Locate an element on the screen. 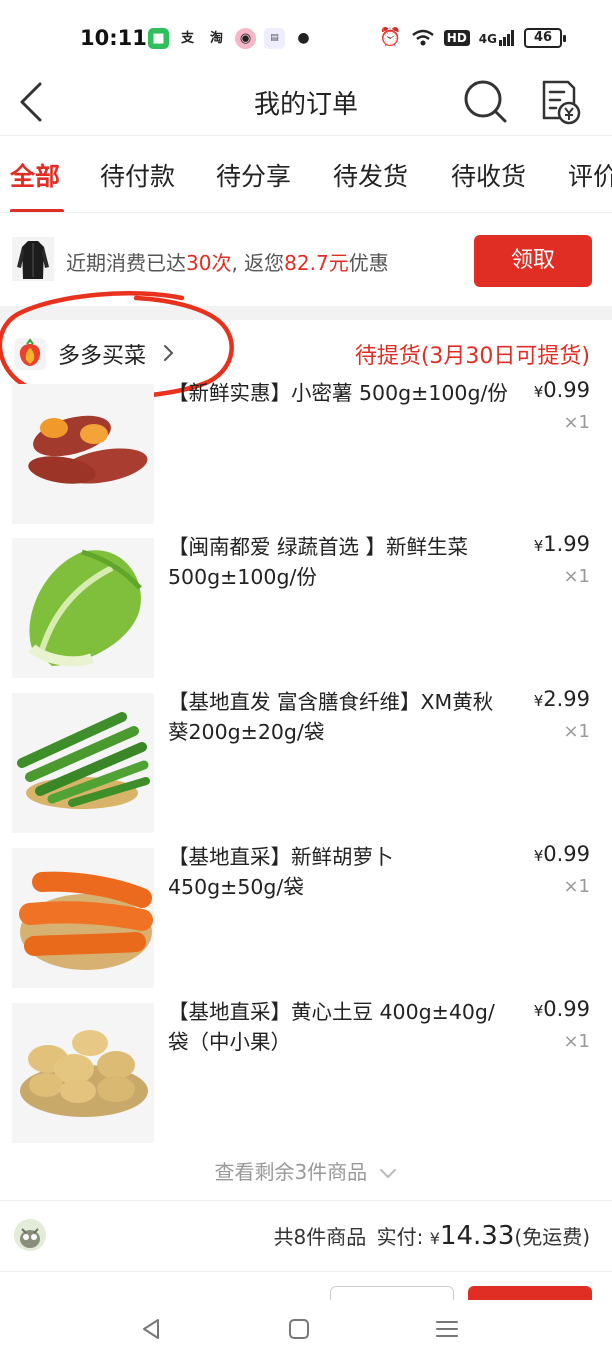 The height and width of the screenshot is (1353, 612). item-price: ¥2.99 is located at coordinates (562, 699).